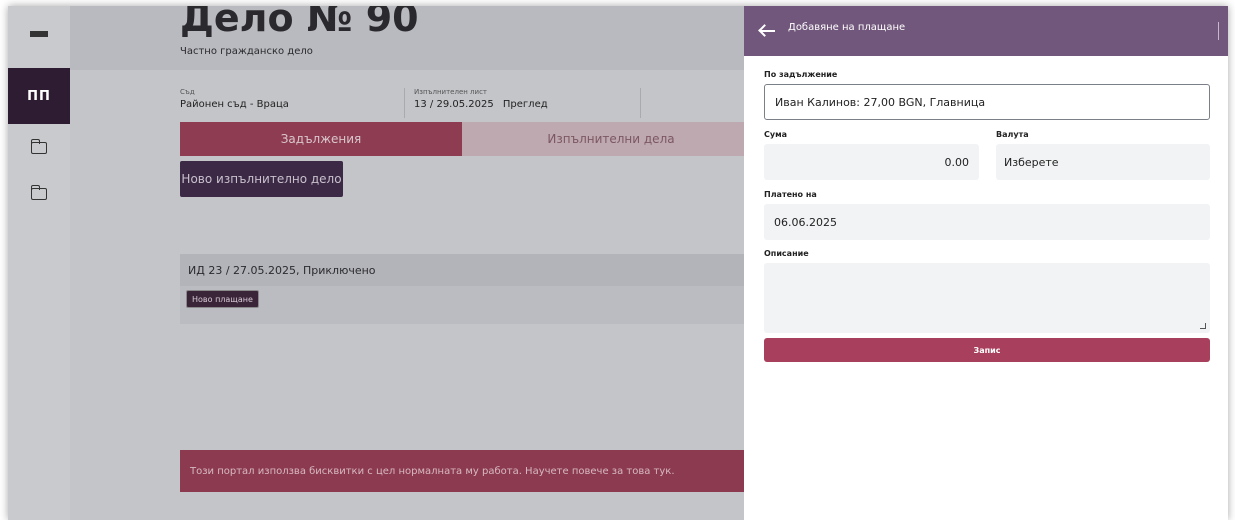 The width and height of the screenshot is (1235, 520). What do you see at coordinates (450, 92) in the screenshot?
I see `writ-label: Изпълнителен лист` at bounding box center [450, 92].